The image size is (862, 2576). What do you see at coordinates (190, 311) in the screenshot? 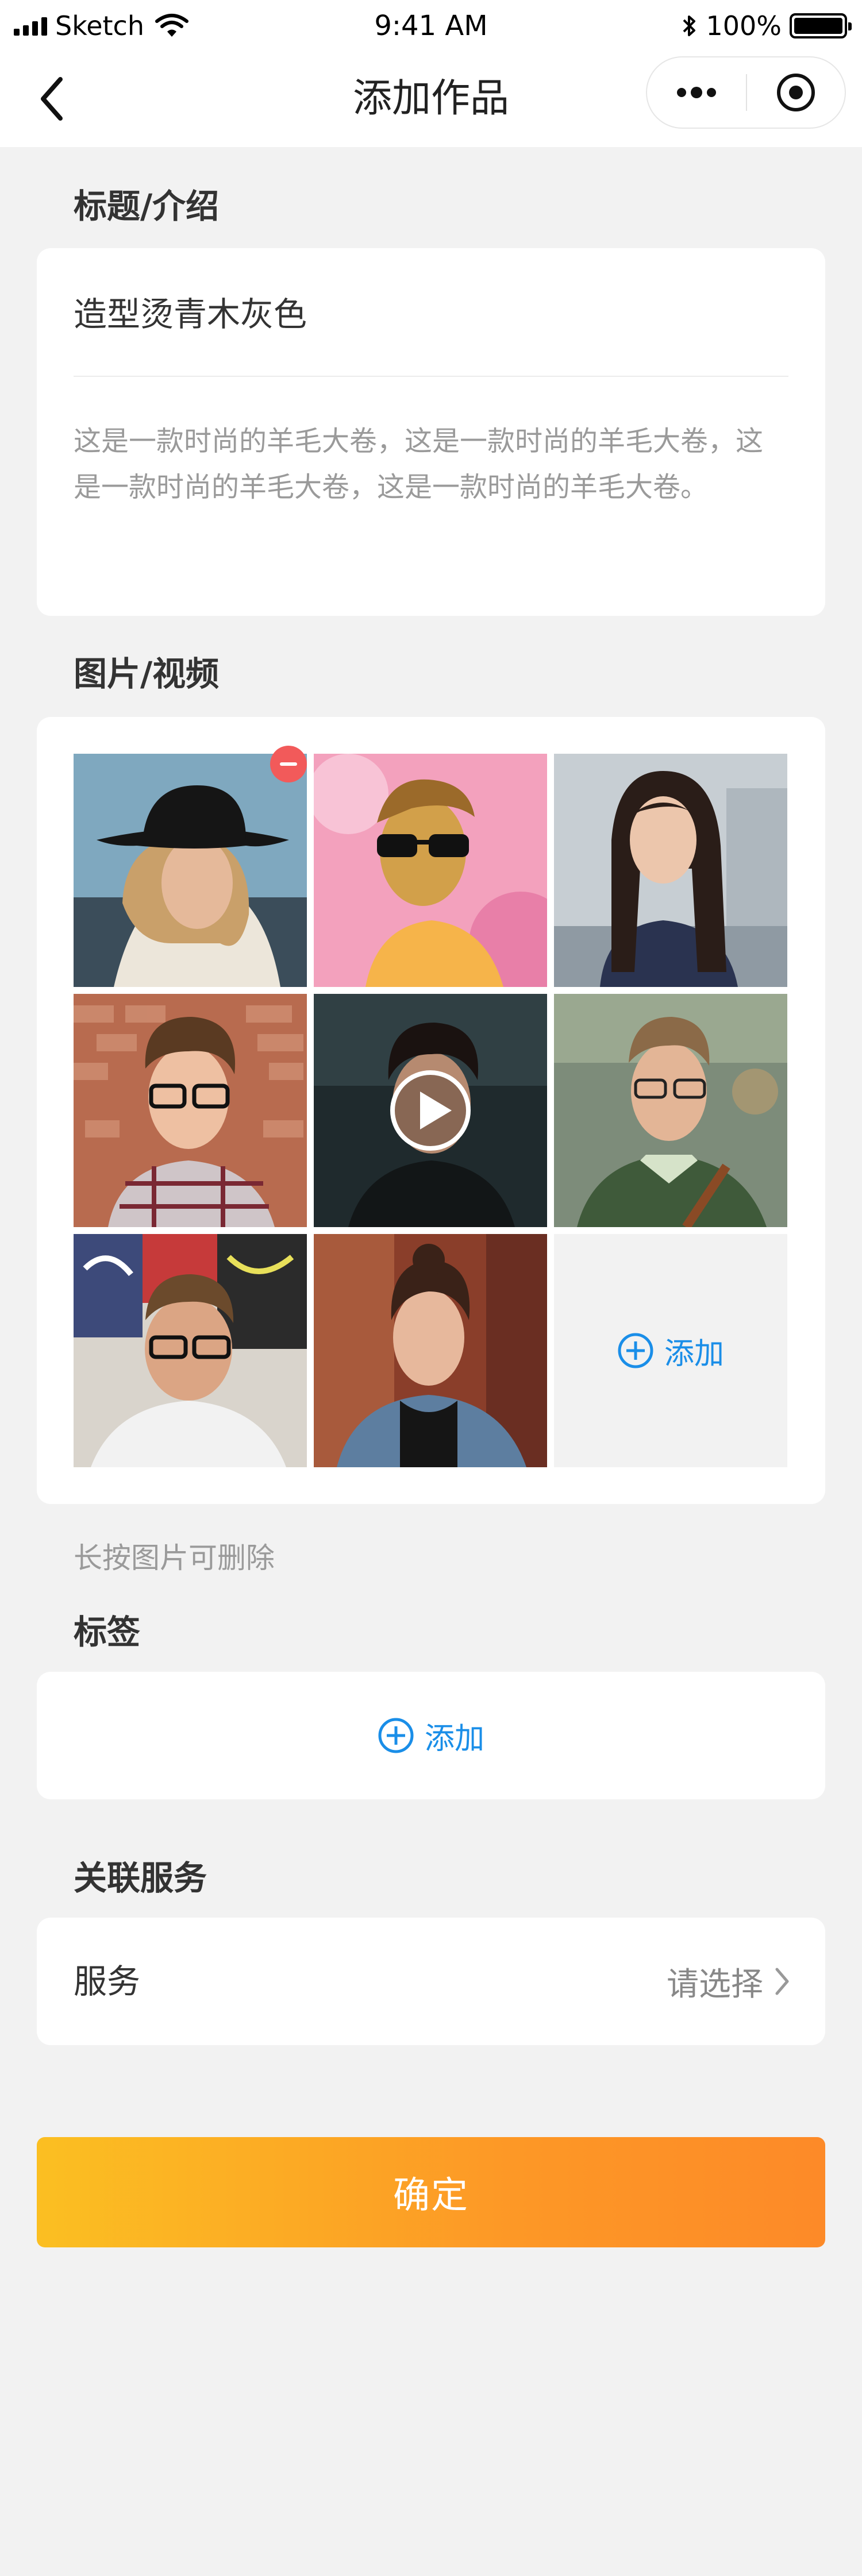
I see `title-input: 造型烫青木灰色` at bounding box center [190, 311].